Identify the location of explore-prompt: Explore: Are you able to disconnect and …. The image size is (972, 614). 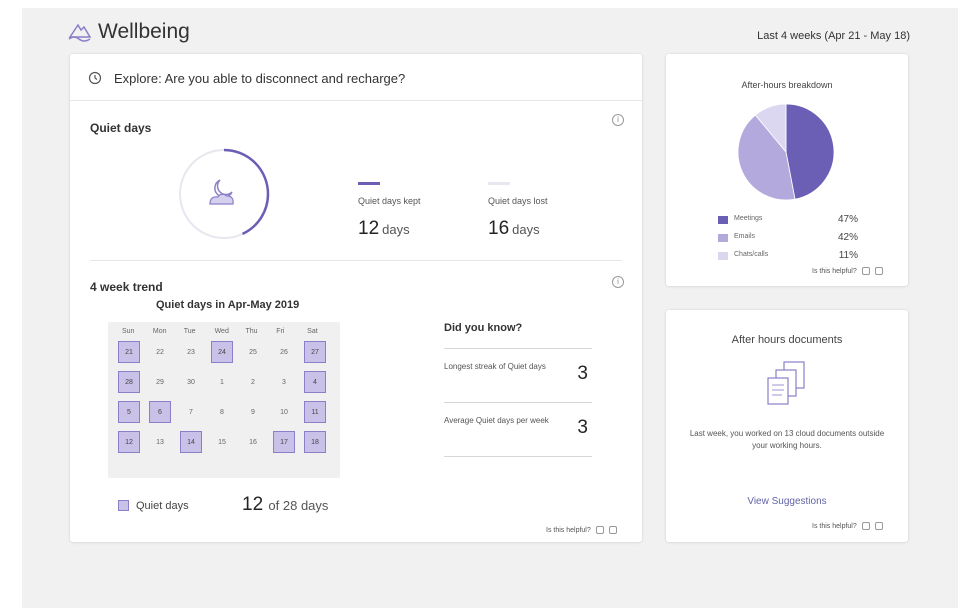
(260, 78).